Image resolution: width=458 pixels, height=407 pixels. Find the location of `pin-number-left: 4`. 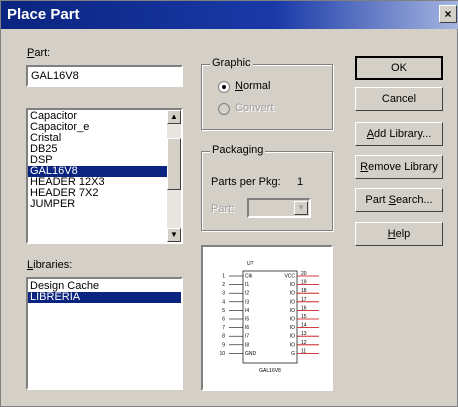

pin-number-left: 4 is located at coordinates (223, 302).